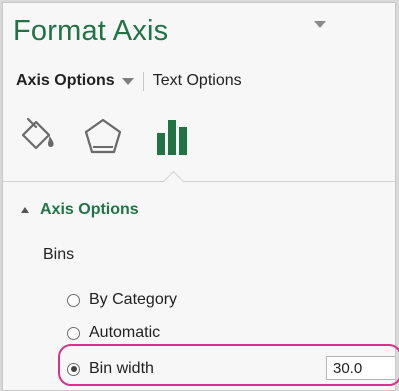  Describe the element at coordinates (73, 369) in the screenshot. I see `radio-button-selected` at that location.